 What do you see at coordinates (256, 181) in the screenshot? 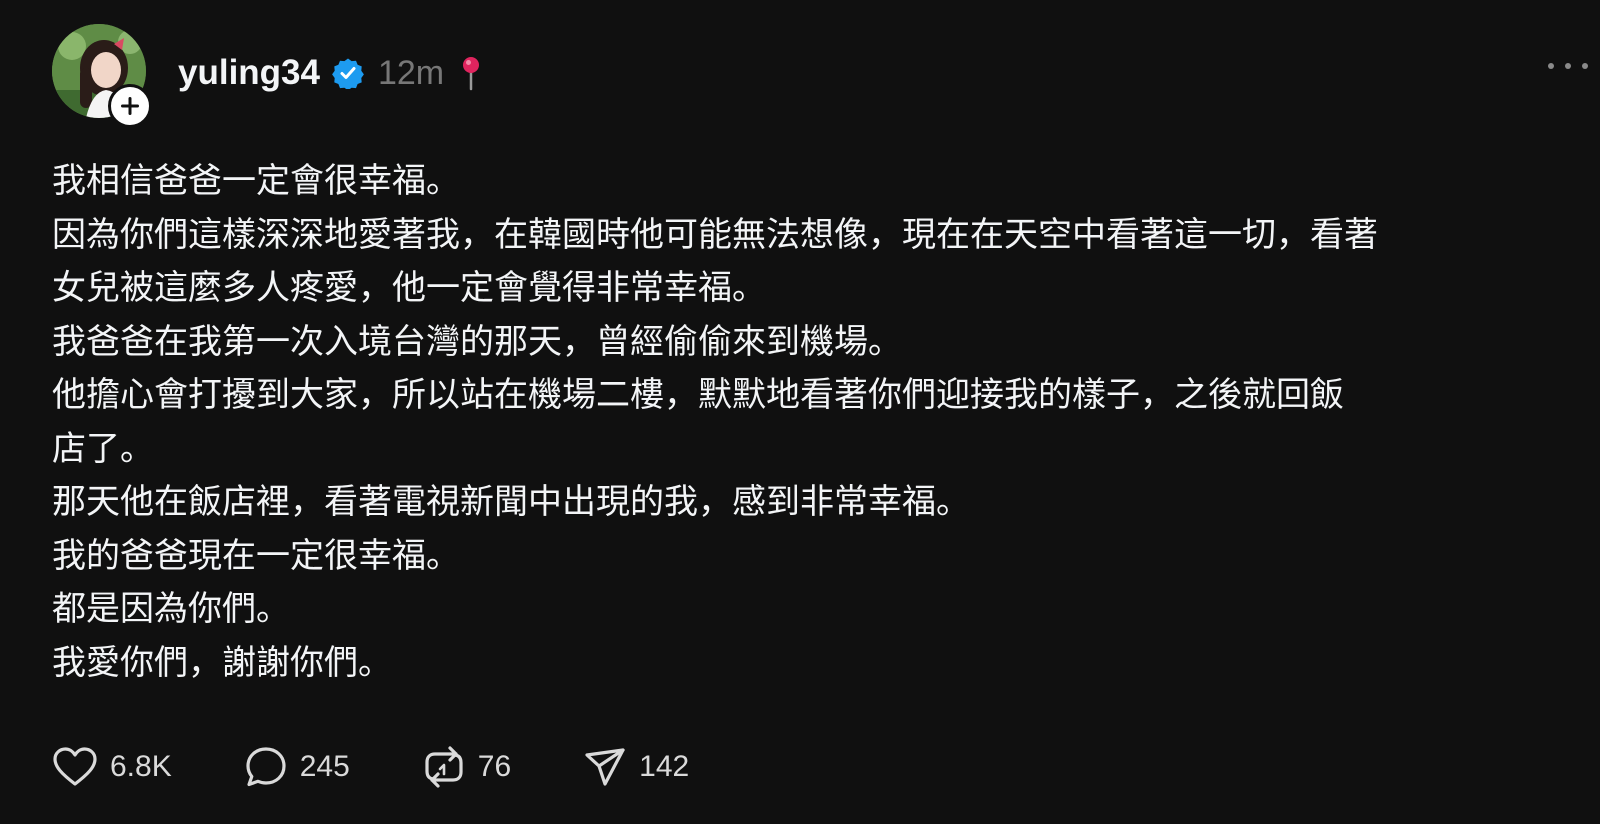
I see `post-text-line: 我相信爸爸一定會很幸福。` at bounding box center [256, 181].